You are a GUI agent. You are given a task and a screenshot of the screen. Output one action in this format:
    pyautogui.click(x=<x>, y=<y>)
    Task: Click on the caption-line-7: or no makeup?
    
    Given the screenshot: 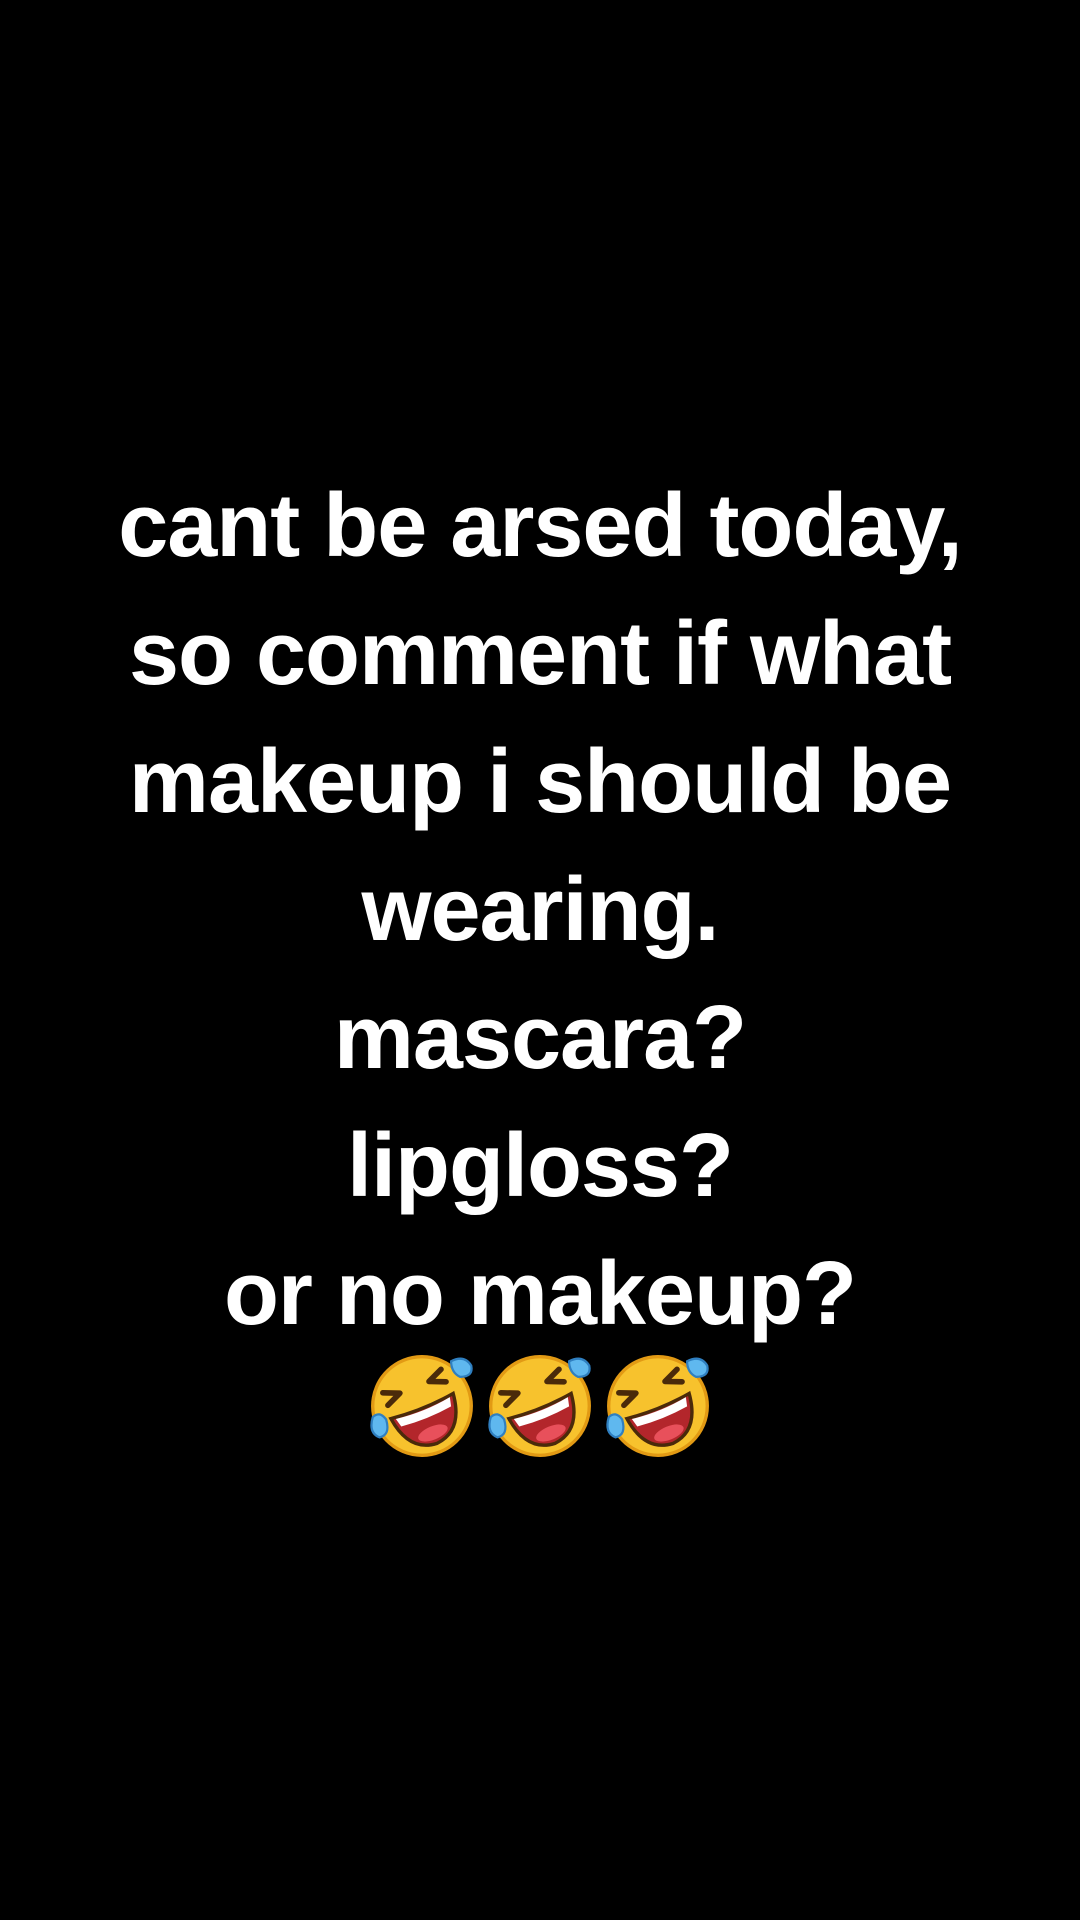 What is the action you would take?
    pyautogui.click(x=540, y=1294)
    